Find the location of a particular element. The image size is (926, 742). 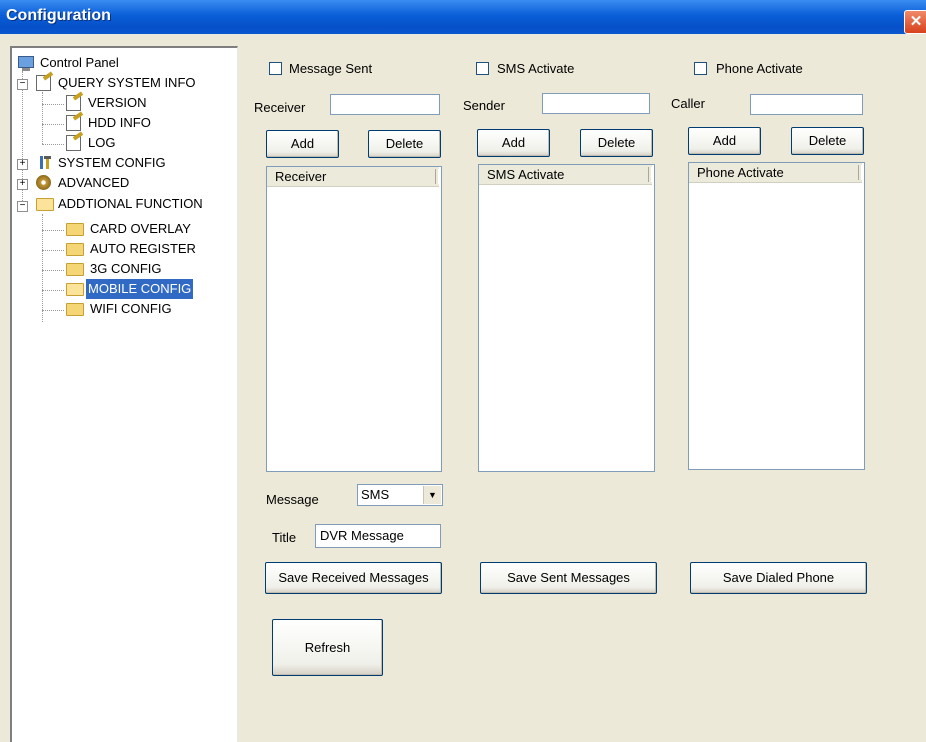

message-sent-label: Message Sent is located at coordinates (331, 68).